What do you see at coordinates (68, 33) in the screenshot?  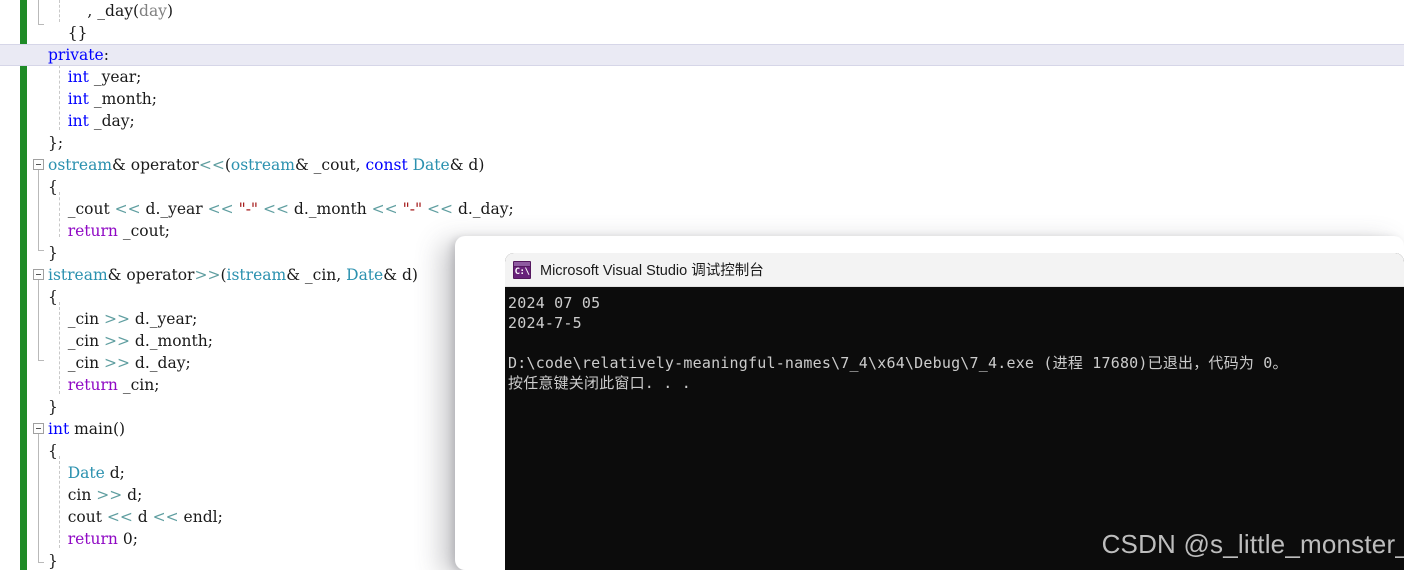 I see `code-token: {}` at bounding box center [68, 33].